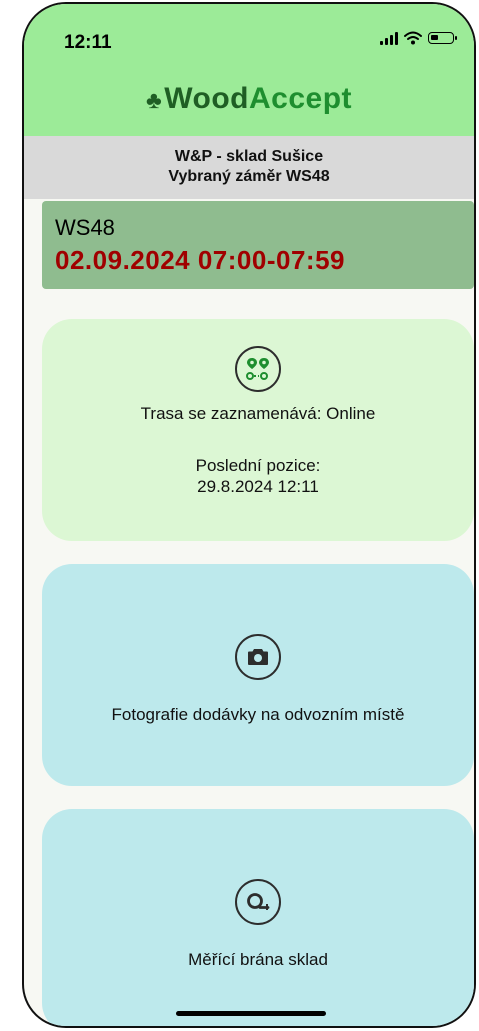 The height and width of the screenshot is (1031, 479). I want to click on site-name: W&P - sklad Sušice, so click(249, 156).